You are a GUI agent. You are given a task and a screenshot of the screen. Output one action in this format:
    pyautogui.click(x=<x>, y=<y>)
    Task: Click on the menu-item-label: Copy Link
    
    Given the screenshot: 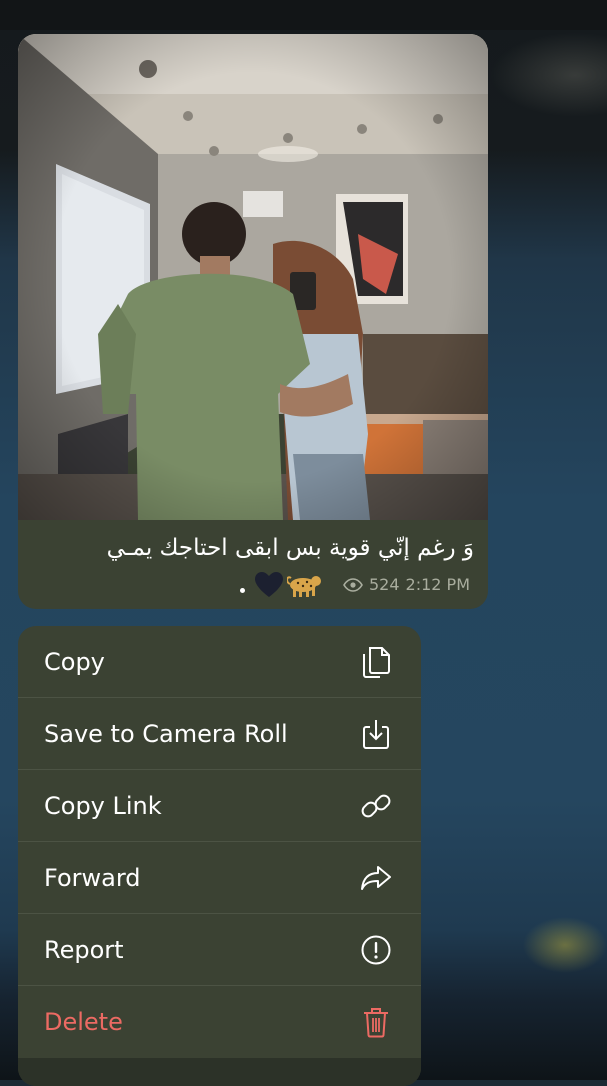 What is the action you would take?
    pyautogui.click(x=103, y=805)
    